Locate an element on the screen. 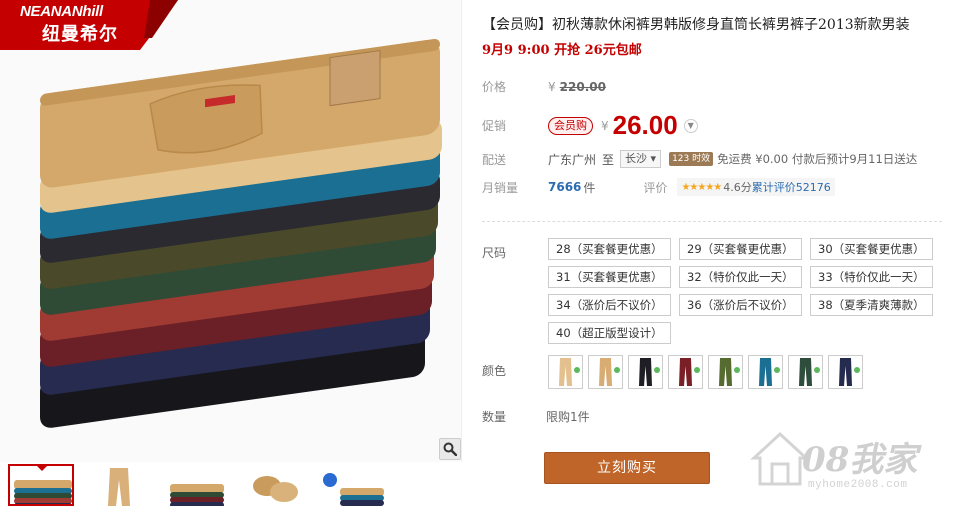  destination-select: 长沙 ▾ is located at coordinates (641, 159).